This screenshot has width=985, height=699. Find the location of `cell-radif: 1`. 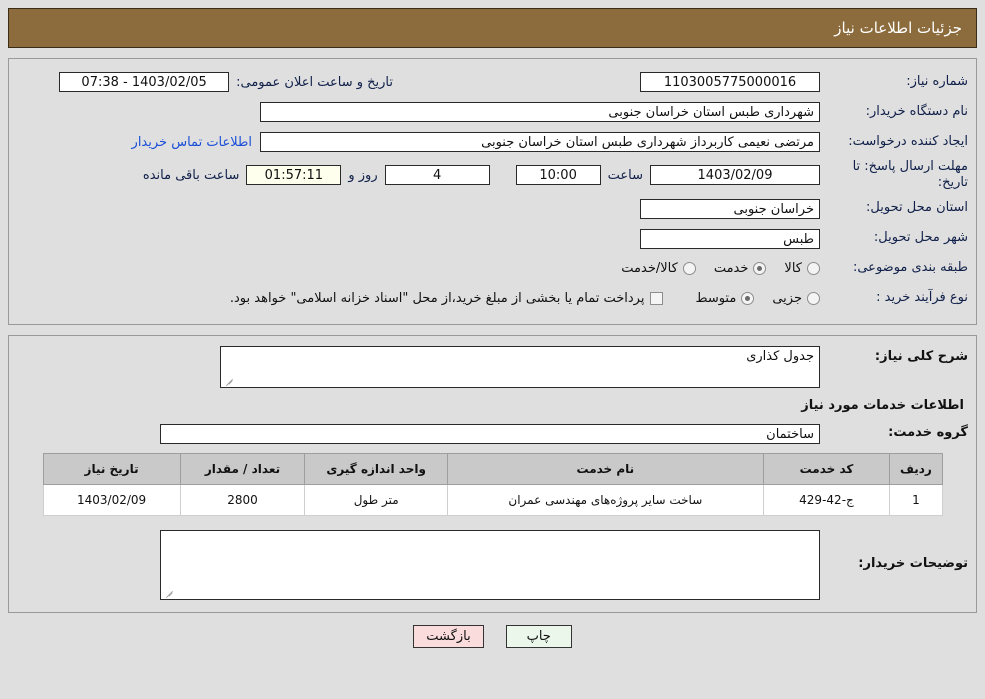

cell-radif: 1 is located at coordinates (916, 499).